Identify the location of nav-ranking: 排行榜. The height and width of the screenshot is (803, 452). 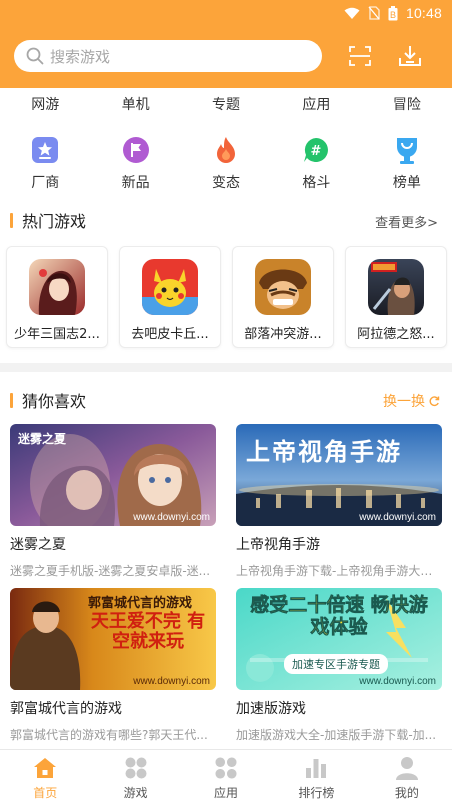
(316, 776).